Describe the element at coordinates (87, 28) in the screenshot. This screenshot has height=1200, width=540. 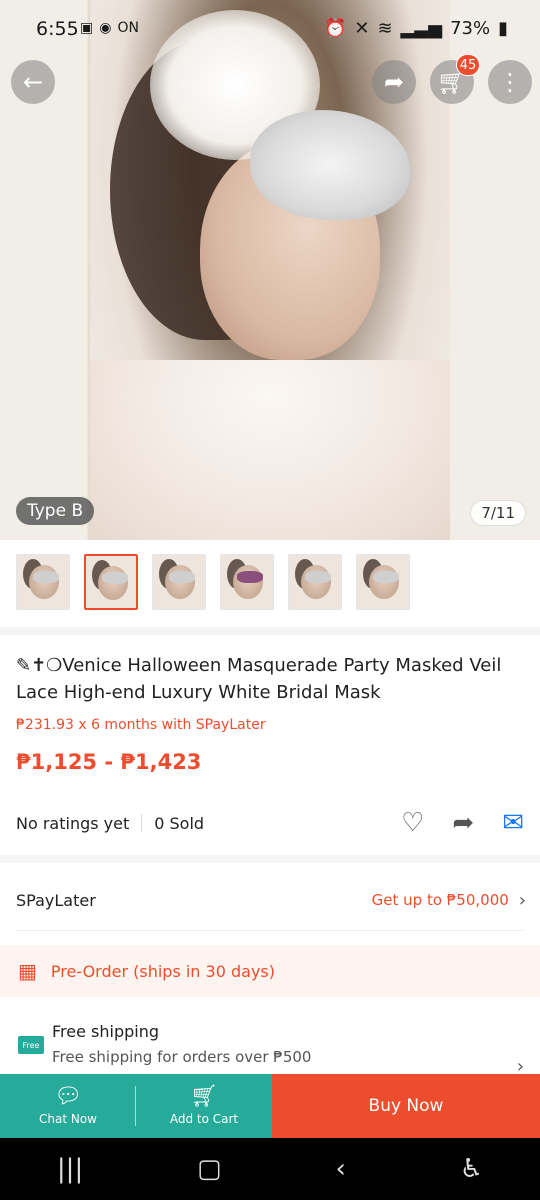
I see `image-icon: ▣` at that location.